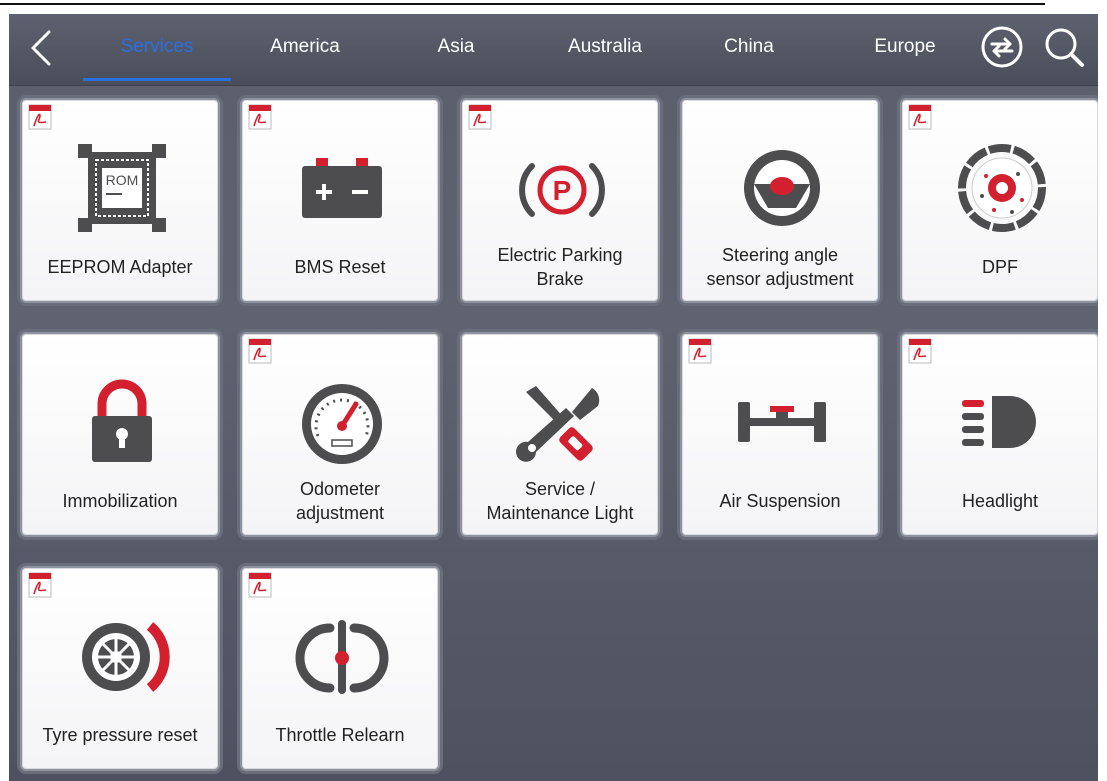 Image resolution: width=1107 pixels, height=781 pixels. I want to click on tile-label: Electric Parking Brake, so click(560, 267).